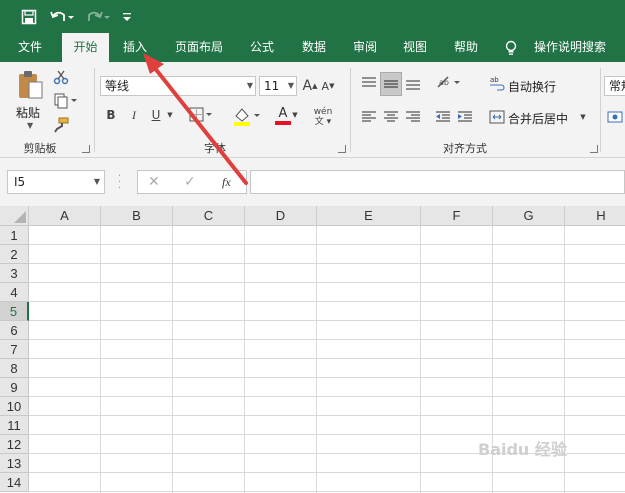  I want to click on clipboard-group-label: 剪贴板, so click(40, 148).